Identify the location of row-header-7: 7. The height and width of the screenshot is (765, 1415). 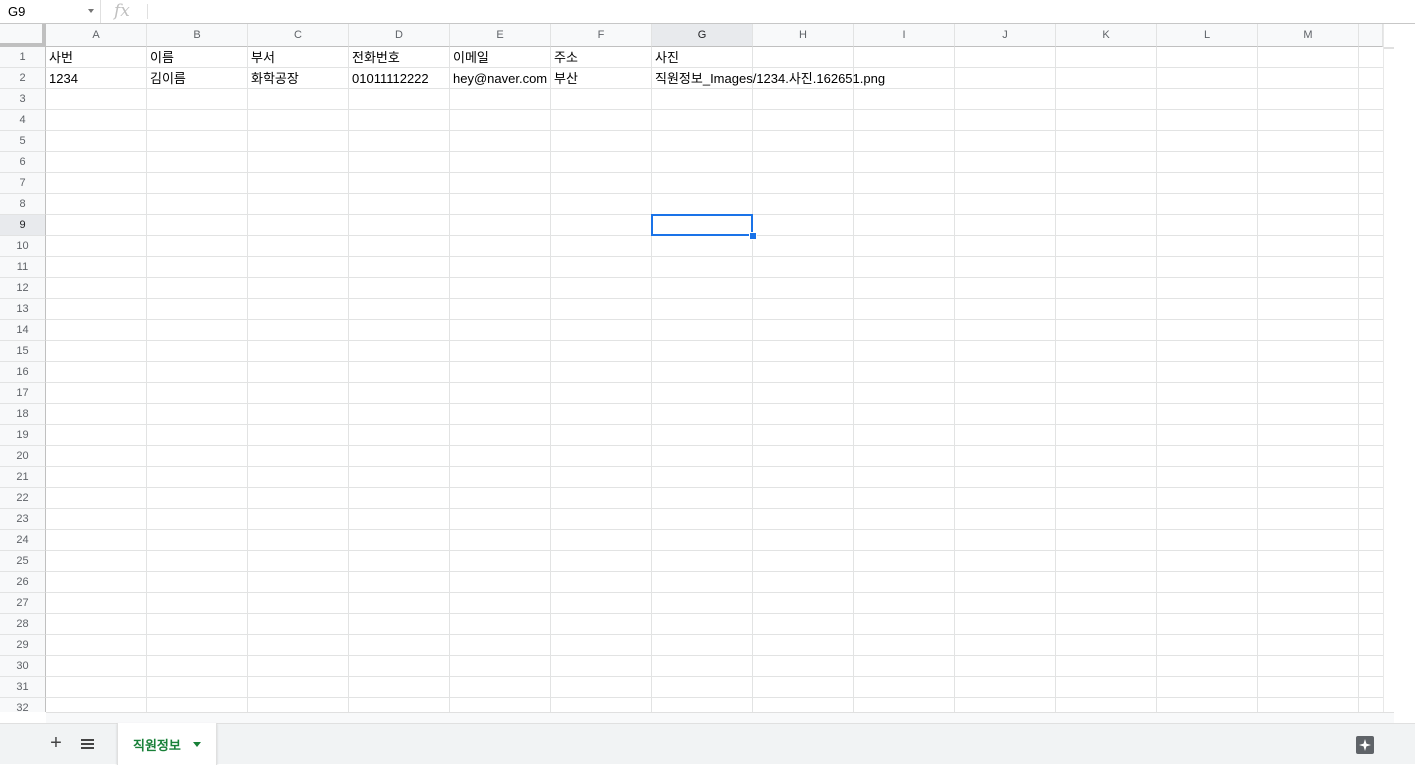
(23, 183).